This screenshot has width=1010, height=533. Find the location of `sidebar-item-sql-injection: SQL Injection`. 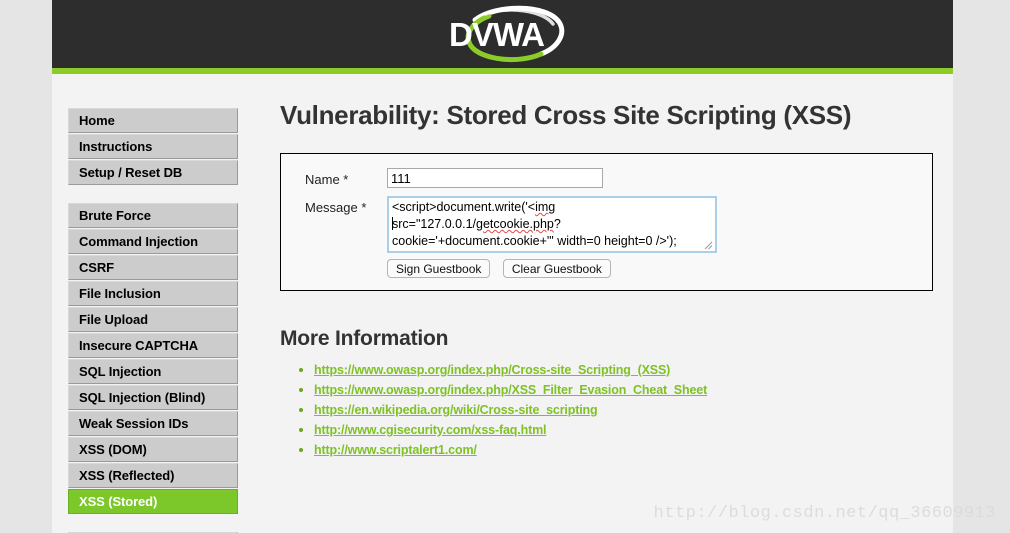

sidebar-item-sql-injection: SQL Injection is located at coordinates (153, 371).